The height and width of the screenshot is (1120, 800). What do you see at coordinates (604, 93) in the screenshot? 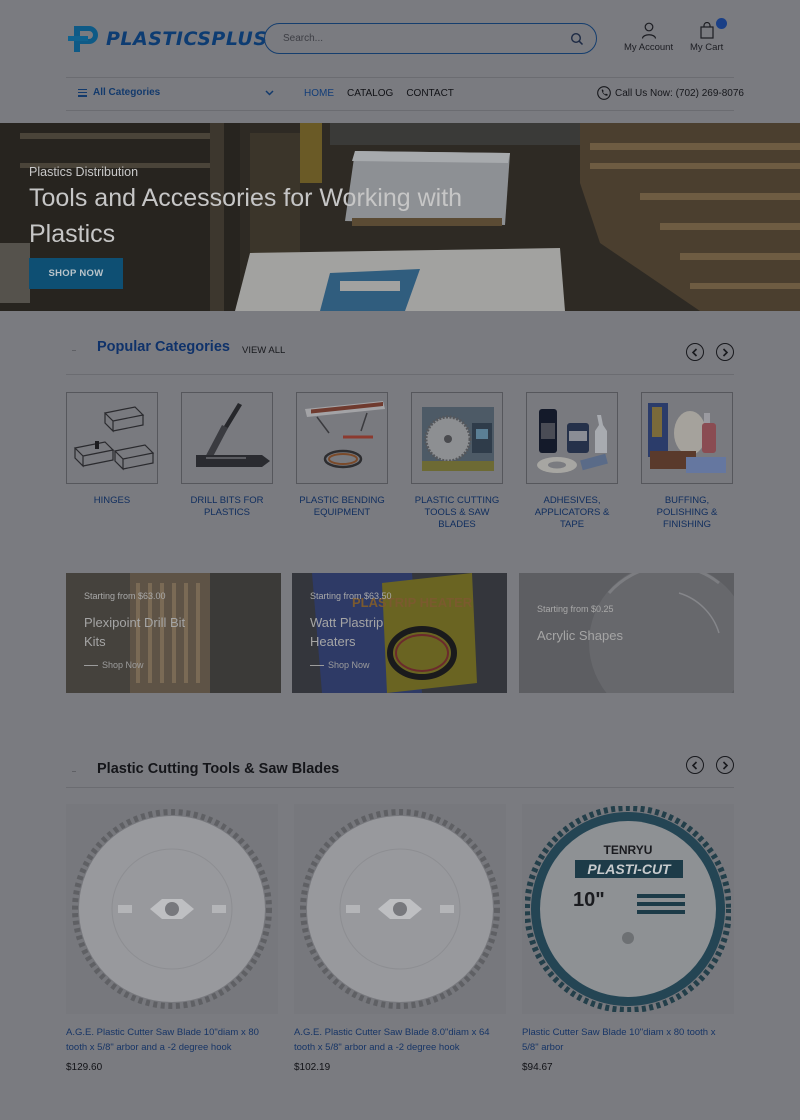
I see `phone-icon` at bounding box center [604, 93].